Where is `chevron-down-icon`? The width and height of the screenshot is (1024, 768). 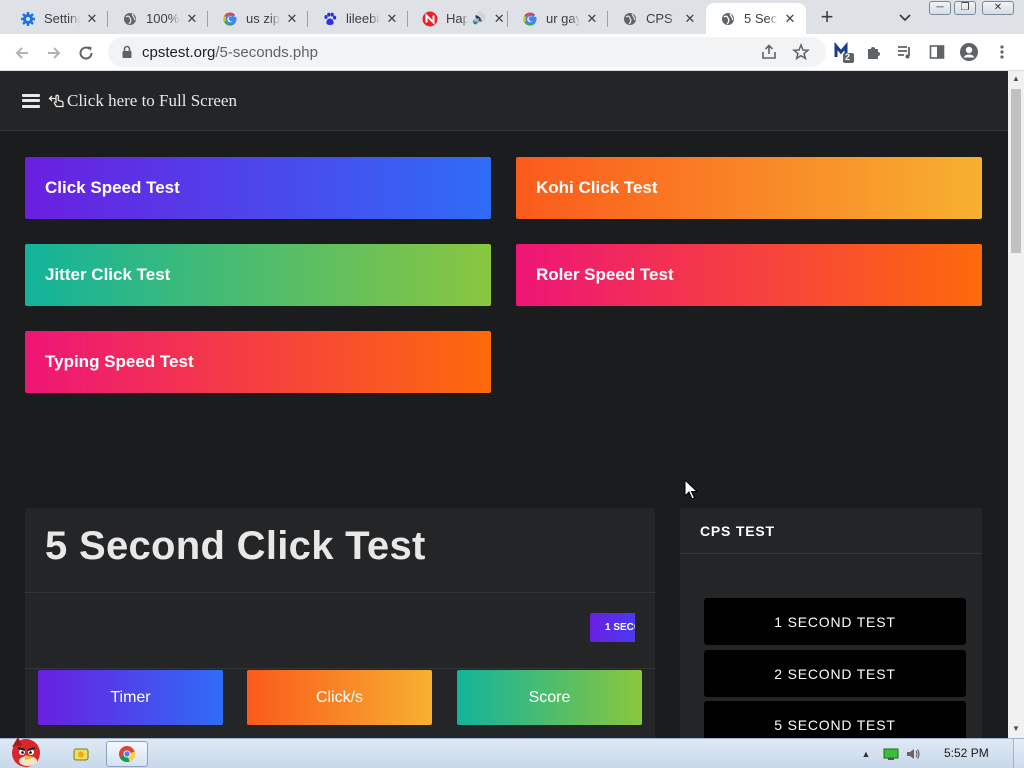 chevron-down-icon is located at coordinates (905, 18).